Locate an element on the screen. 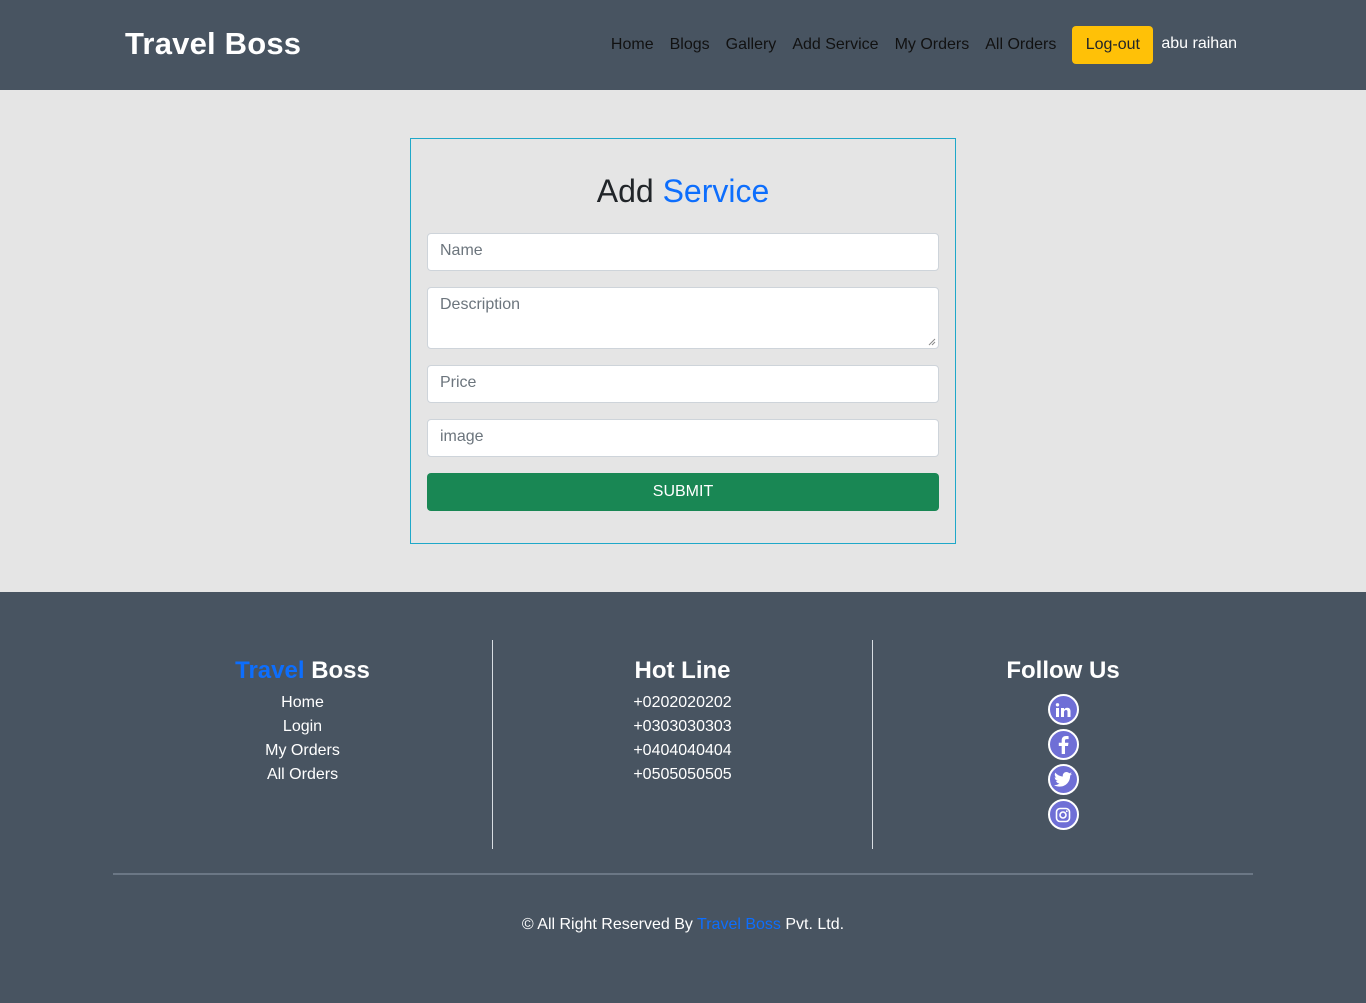 This screenshot has height=1003, width=1366. submit-button: SUBMIT is located at coordinates (683, 492).